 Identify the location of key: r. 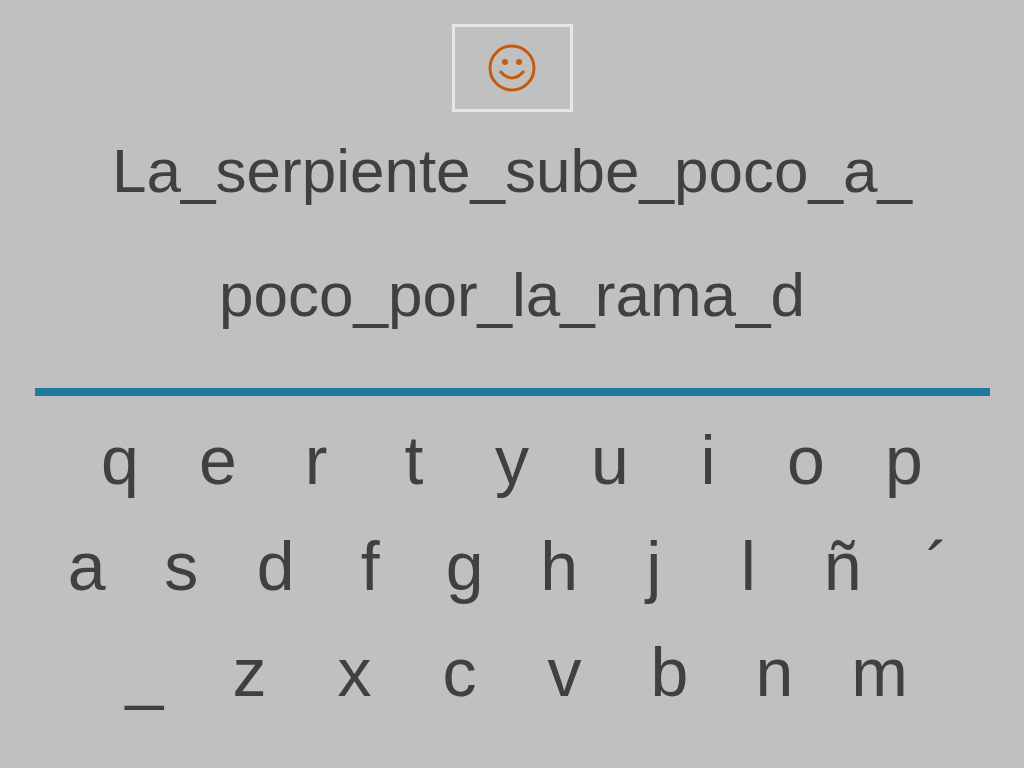
(316, 460).